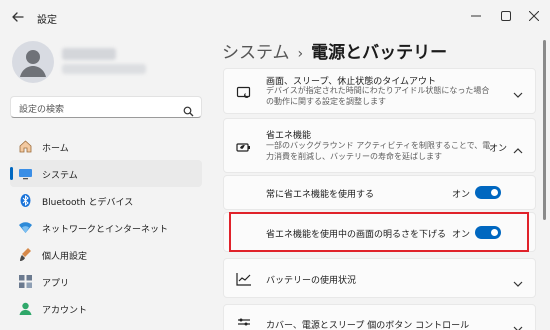  Describe the element at coordinates (379, 232) in the screenshot. I see `highlight-box` at that location.